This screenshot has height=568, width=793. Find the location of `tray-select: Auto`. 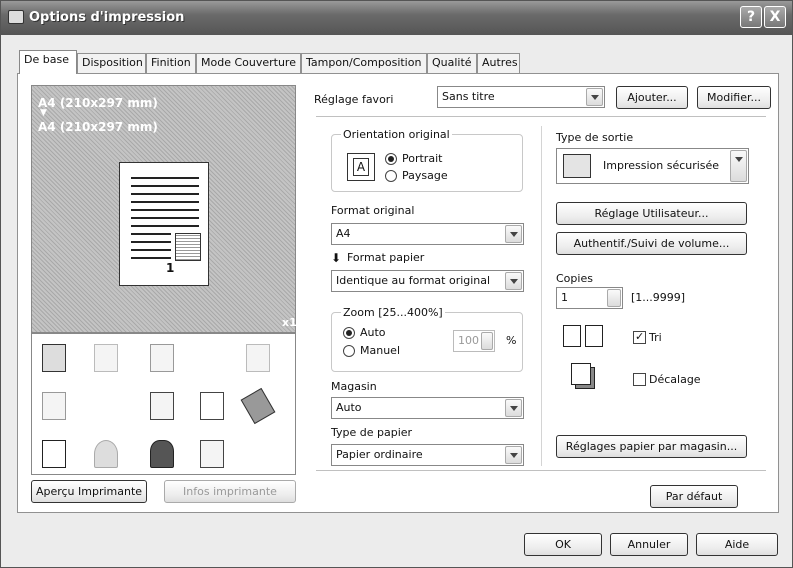

tray-select: Auto is located at coordinates (427, 408).